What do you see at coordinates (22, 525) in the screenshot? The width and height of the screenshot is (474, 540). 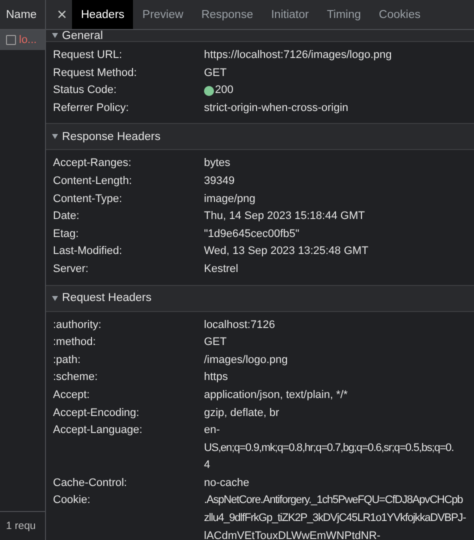 I see `status-bar: 1 requ` at bounding box center [22, 525].